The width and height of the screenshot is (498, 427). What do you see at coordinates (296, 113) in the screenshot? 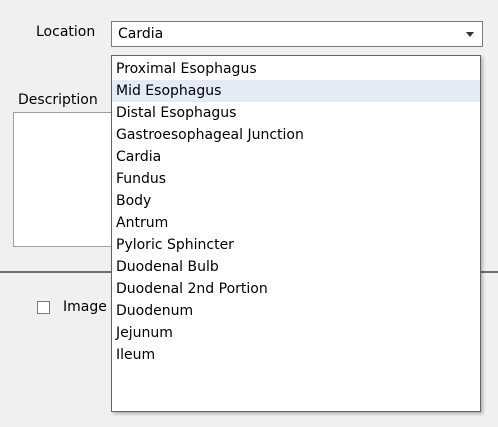
I see `dropdown-option-distal-esophagus: Distal Esophagus` at bounding box center [296, 113].